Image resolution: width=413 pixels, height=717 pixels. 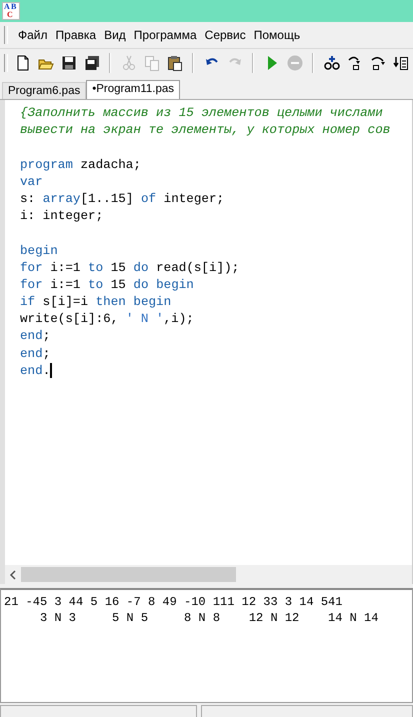 What do you see at coordinates (51, 370) in the screenshot?
I see `text-cursor` at bounding box center [51, 370].